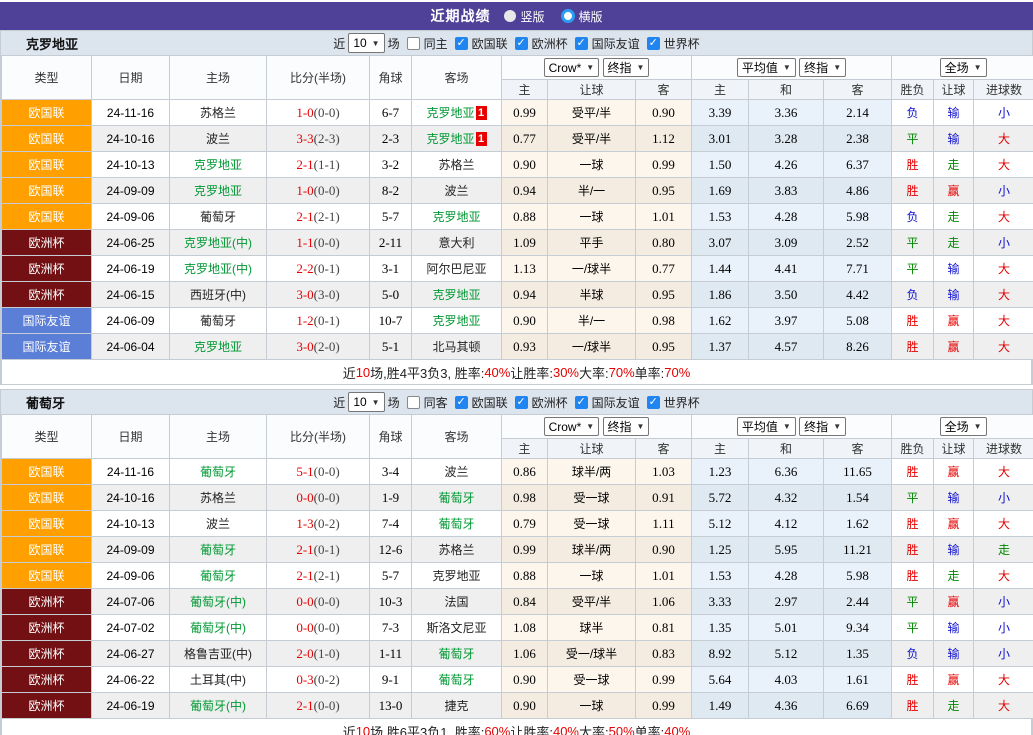  Describe the element at coordinates (581, 16) in the screenshot. I see `horizontal-layout-option: 横版` at that location.